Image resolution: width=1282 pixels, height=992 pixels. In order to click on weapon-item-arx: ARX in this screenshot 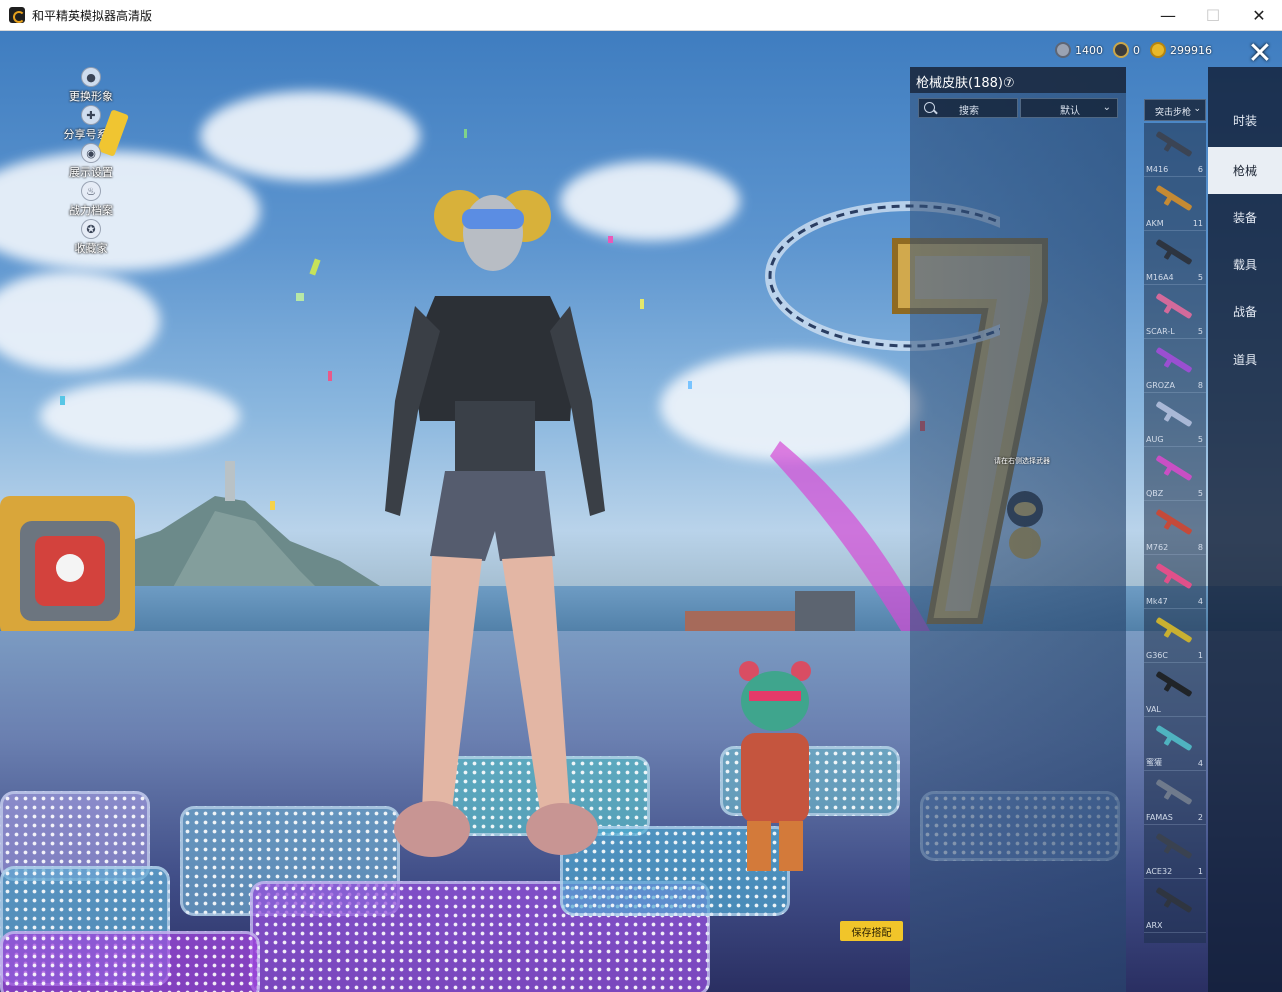, I will do `click(1175, 906)`.